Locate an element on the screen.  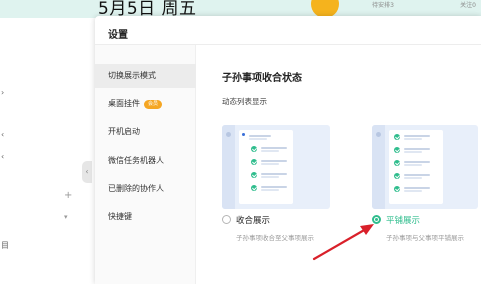
sidebar-item-label: 微信任务机器人 is located at coordinates (136, 160).